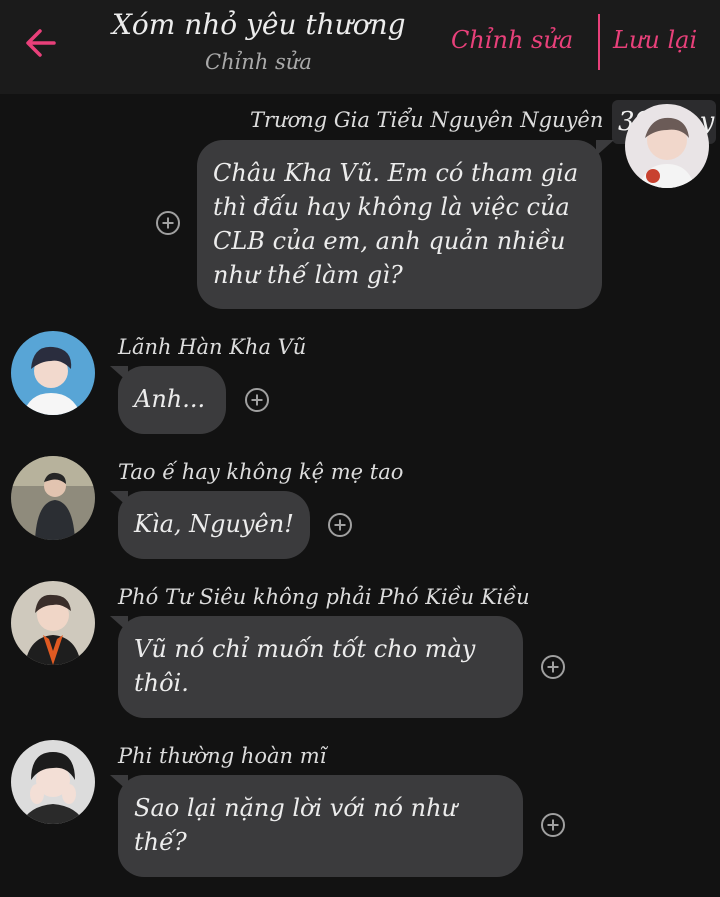 This screenshot has height=897, width=720. I want to click on message-bubble: Kìa, Nguyên!, so click(214, 525).